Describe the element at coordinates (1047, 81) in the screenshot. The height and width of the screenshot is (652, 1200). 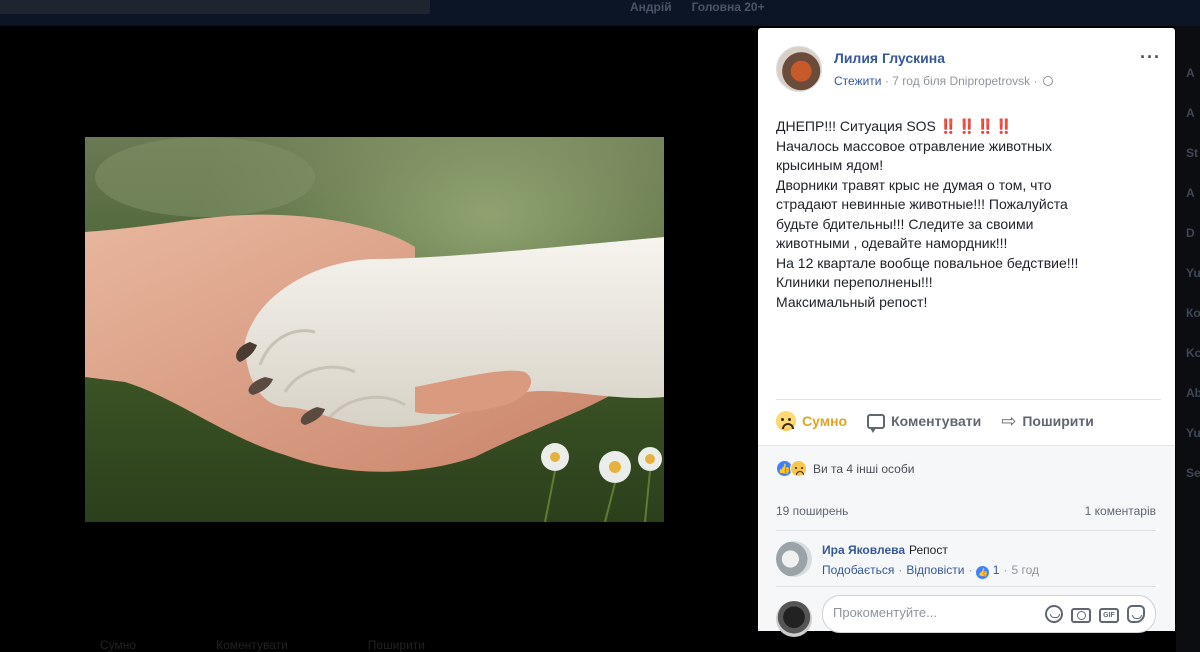
I see `globe-icon` at that location.